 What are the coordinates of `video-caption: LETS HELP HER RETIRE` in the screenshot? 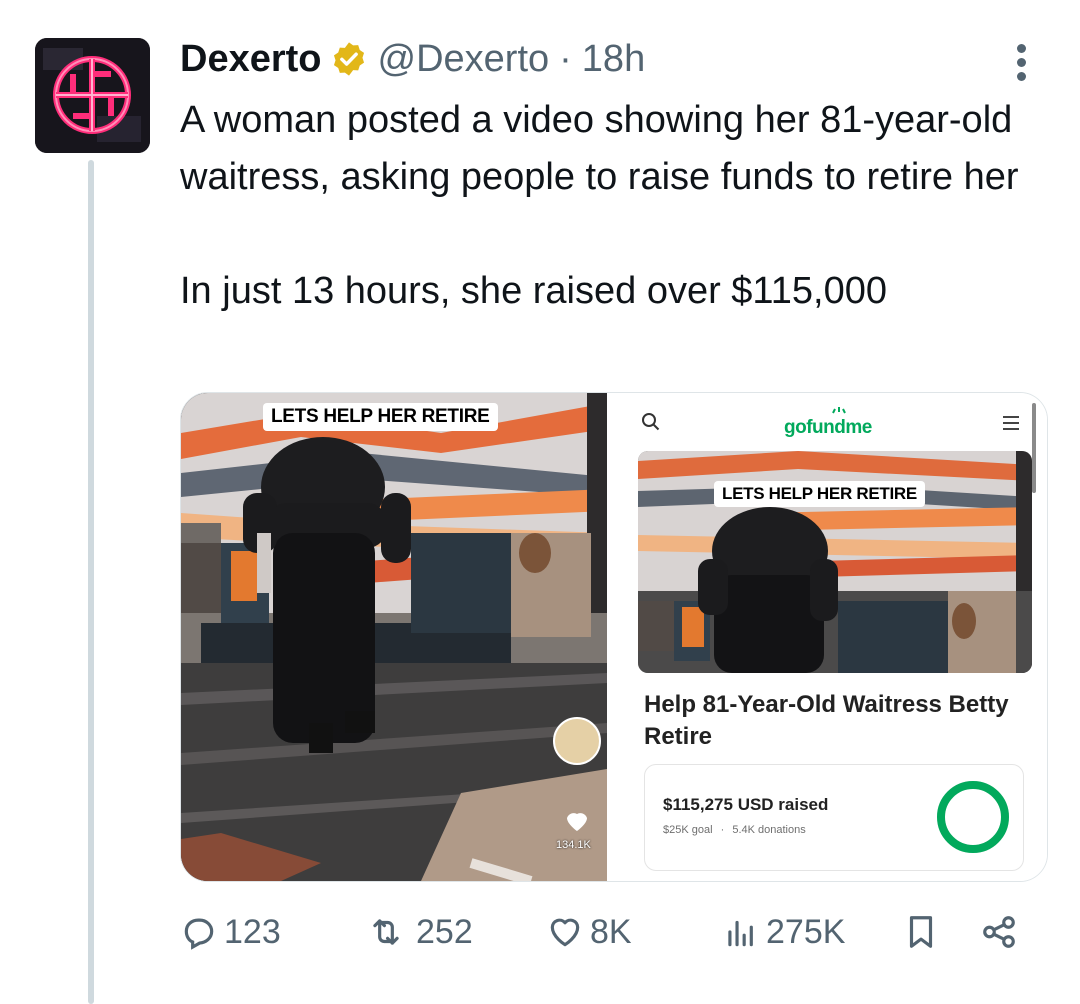 It's located at (380, 417).